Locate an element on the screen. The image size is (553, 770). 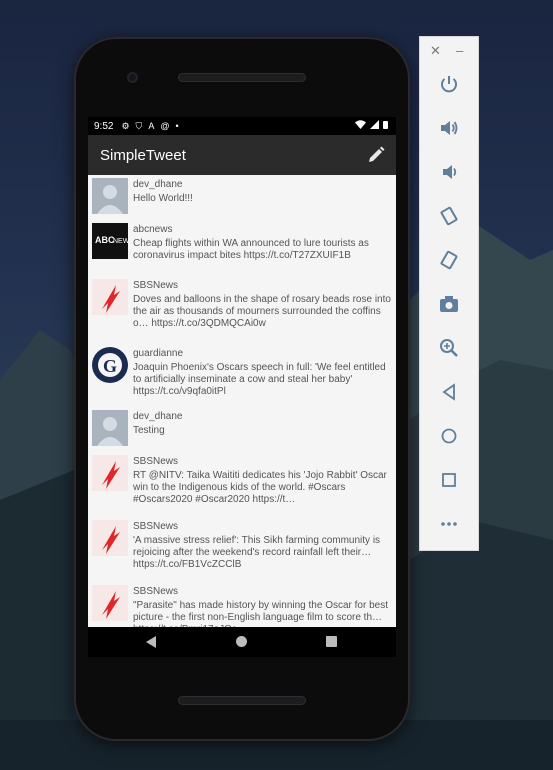
volume-down-icon is located at coordinates (449, 172).